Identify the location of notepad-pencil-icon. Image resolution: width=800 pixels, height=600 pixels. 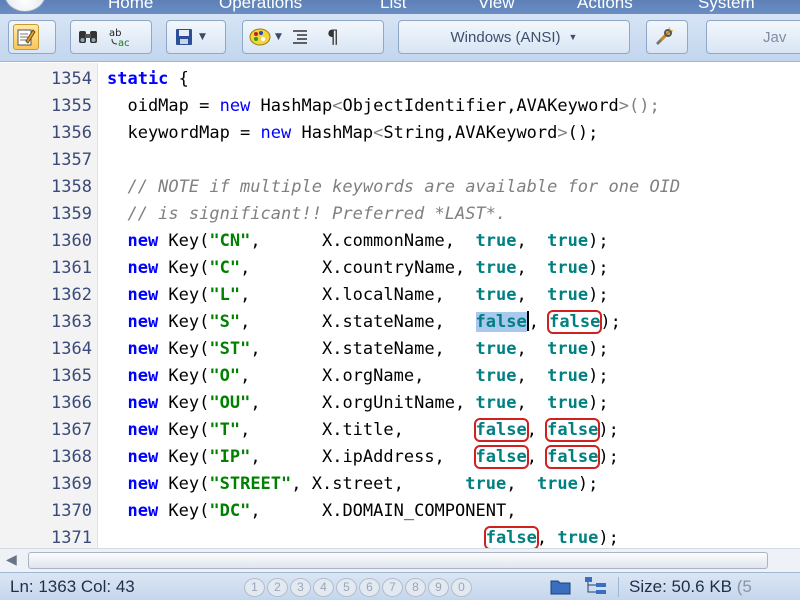
(26, 37).